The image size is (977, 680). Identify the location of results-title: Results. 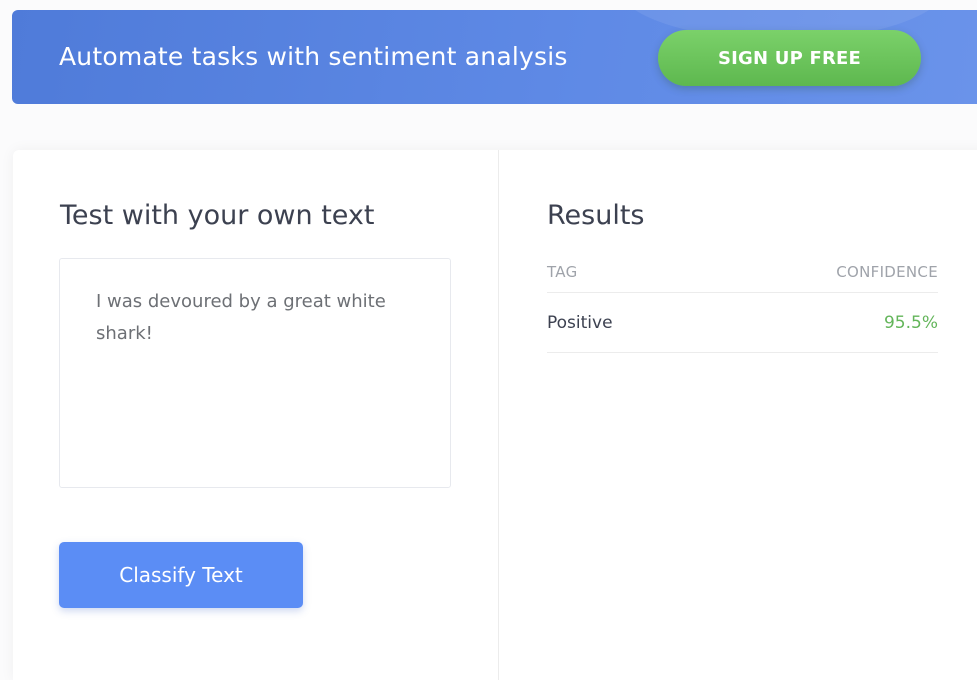
(596, 215).